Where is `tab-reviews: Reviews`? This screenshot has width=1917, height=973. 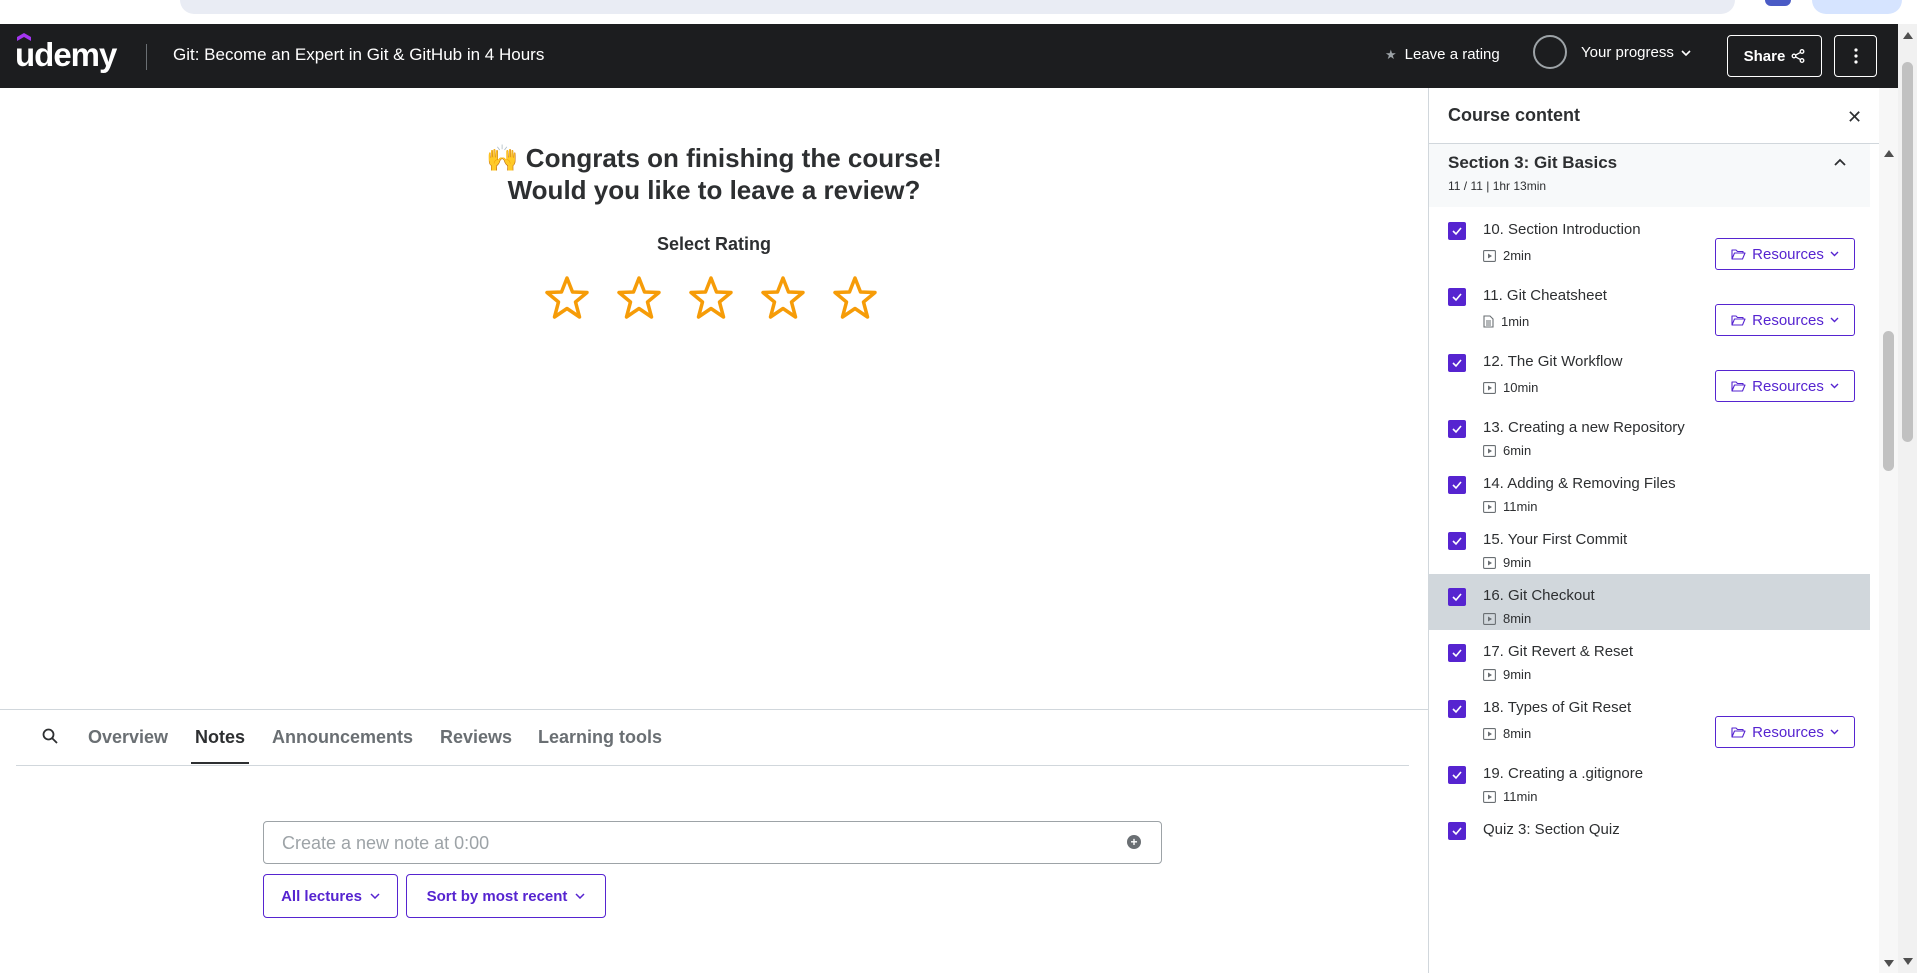
tab-reviews: Reviews is located at coordinates (476, 737).